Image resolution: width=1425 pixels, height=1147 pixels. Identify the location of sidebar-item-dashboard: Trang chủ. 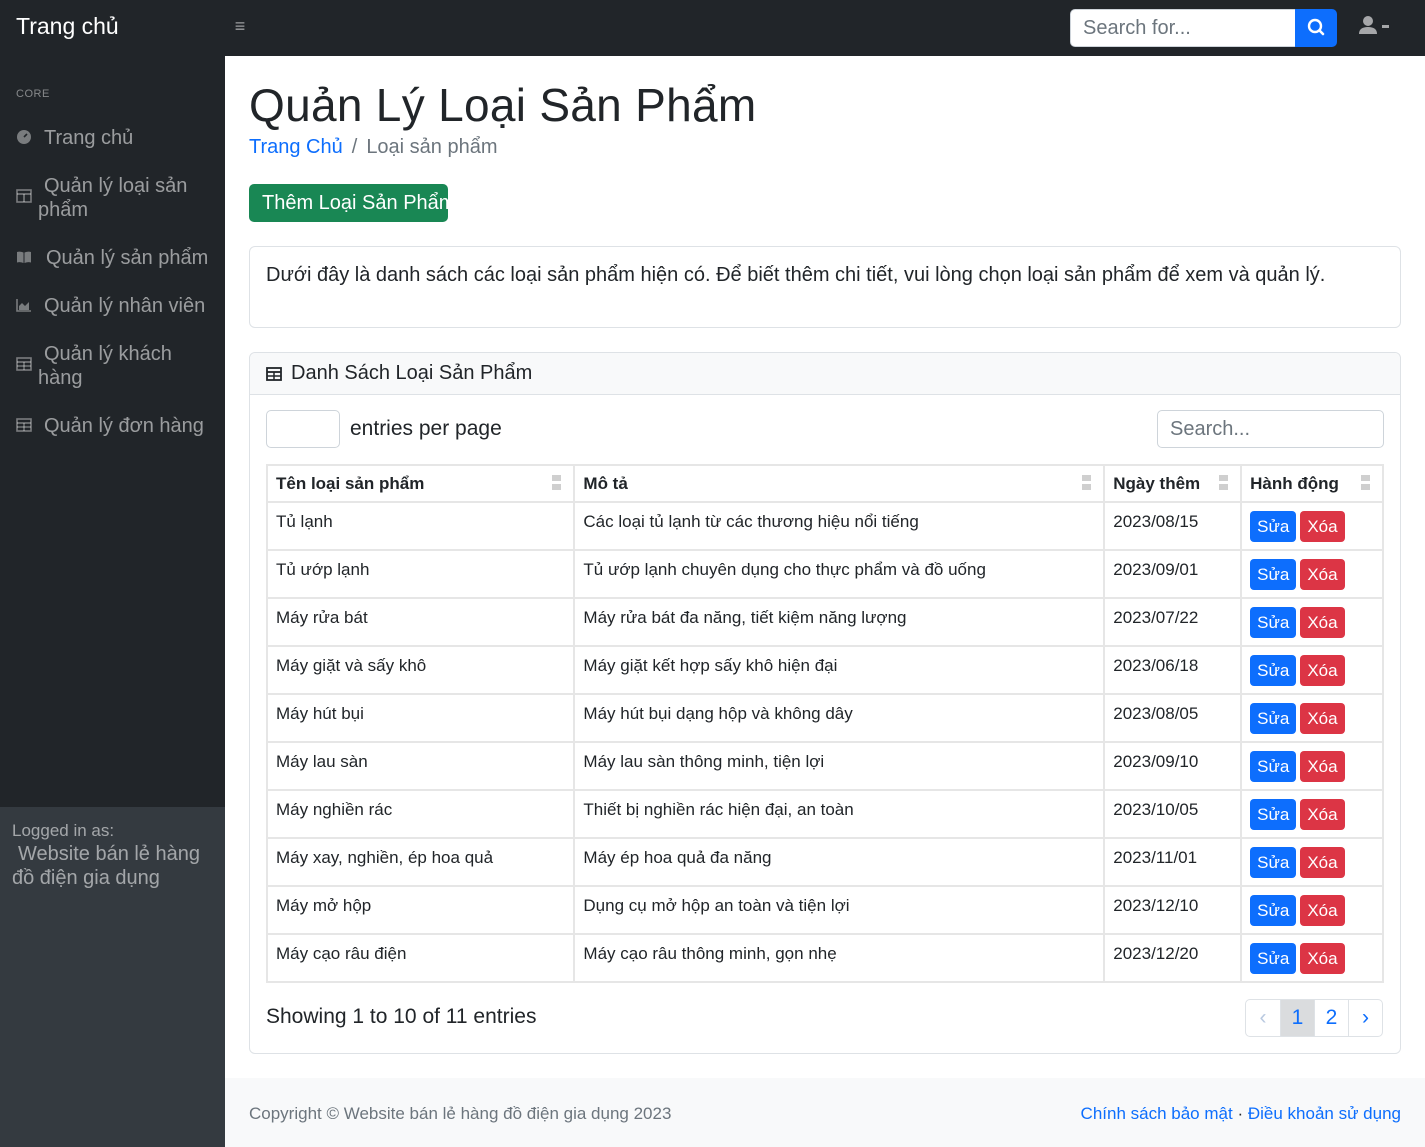
(112, 138).